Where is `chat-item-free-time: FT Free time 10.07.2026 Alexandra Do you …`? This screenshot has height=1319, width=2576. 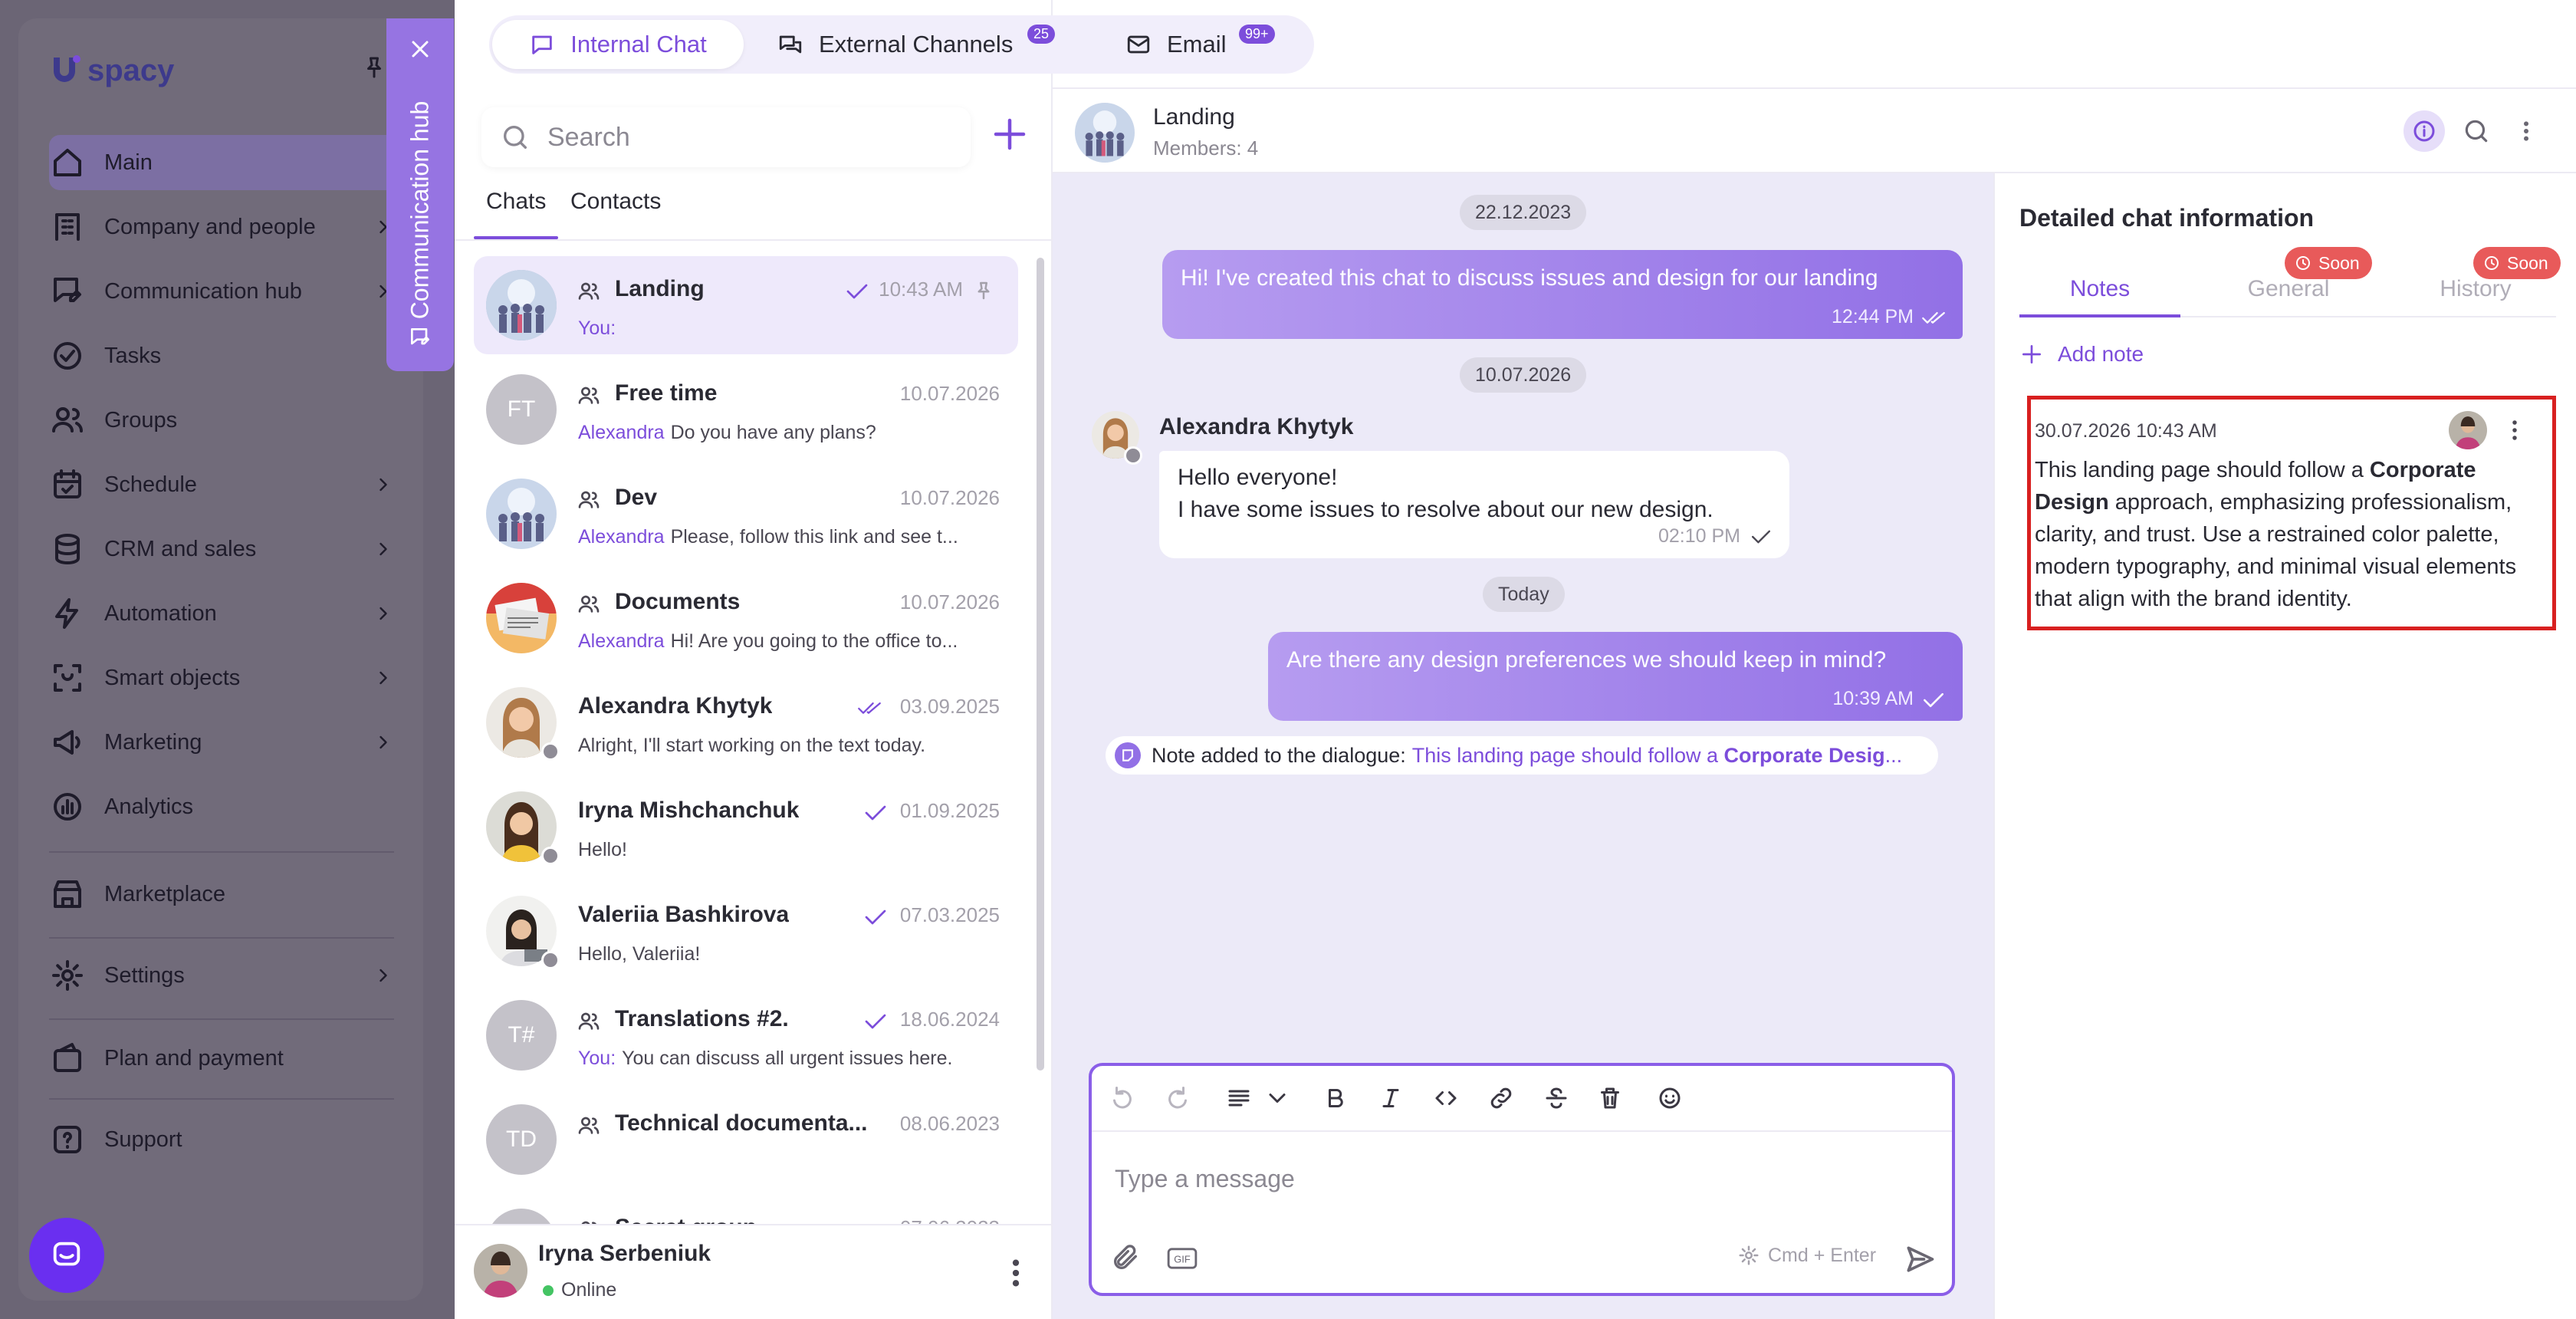
chat-item-free-time: FT Free time 10.07.2026 Alexandra Do you … is located at coordinates (746, 409).